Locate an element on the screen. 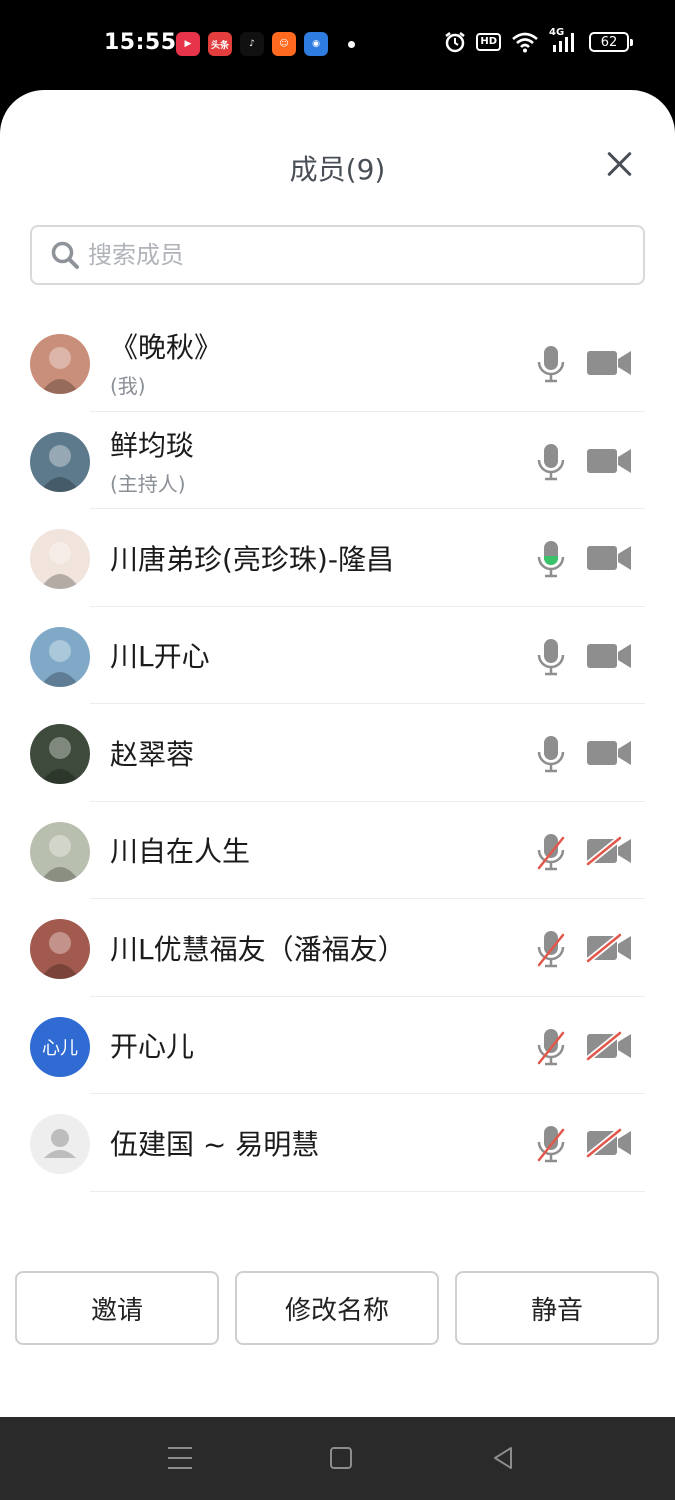 The height and width of the screenshot is (1500, 675). member-name: 川L优慧福友（潘福友） is located at coordinates (258, 949).